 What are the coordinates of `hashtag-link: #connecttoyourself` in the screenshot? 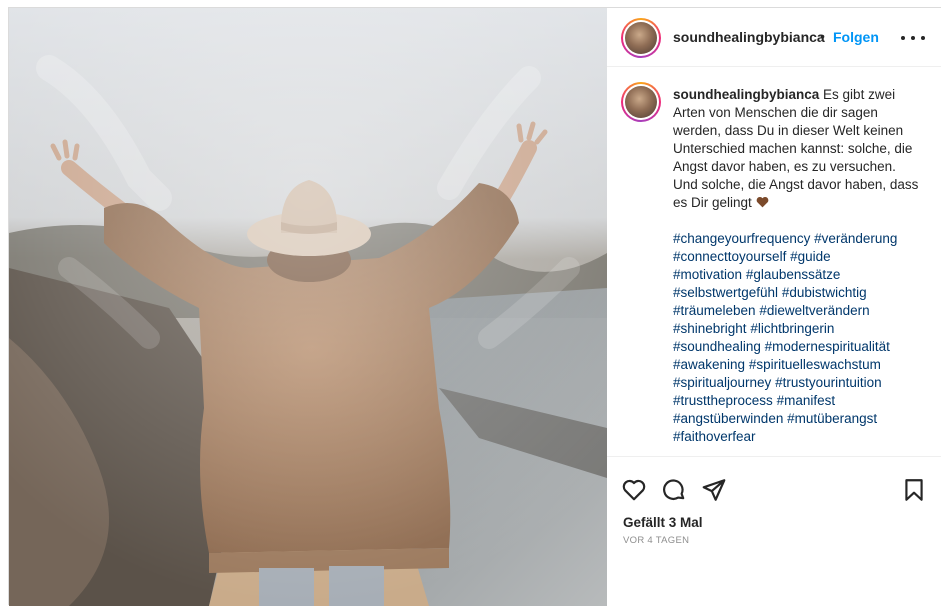 It's located at (729, 256).